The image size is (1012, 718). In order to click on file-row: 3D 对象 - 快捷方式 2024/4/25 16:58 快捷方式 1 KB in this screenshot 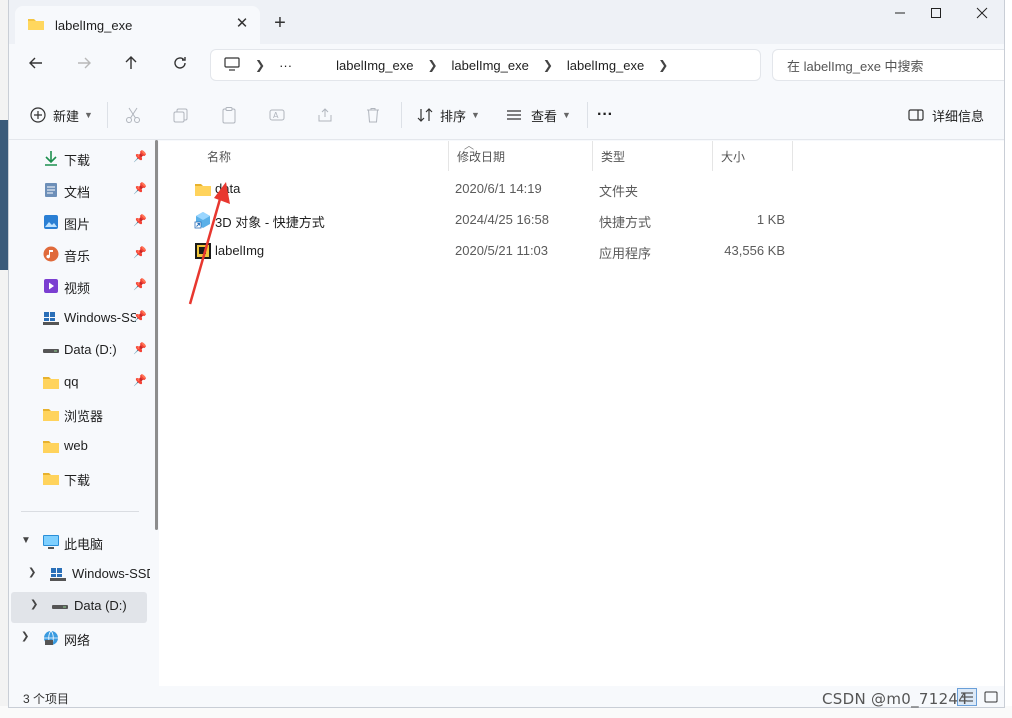, I will do `click(489, 220)`.